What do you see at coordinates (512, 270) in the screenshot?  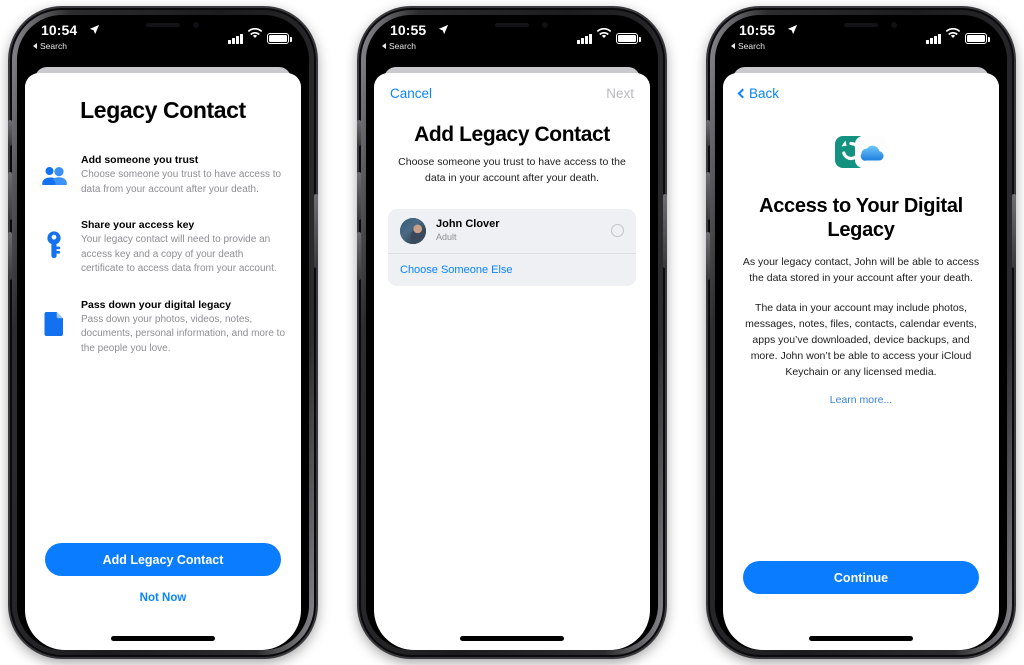 I see `choose-someone-else-button: Choose Someone Else` at bounding box center [512, 270].